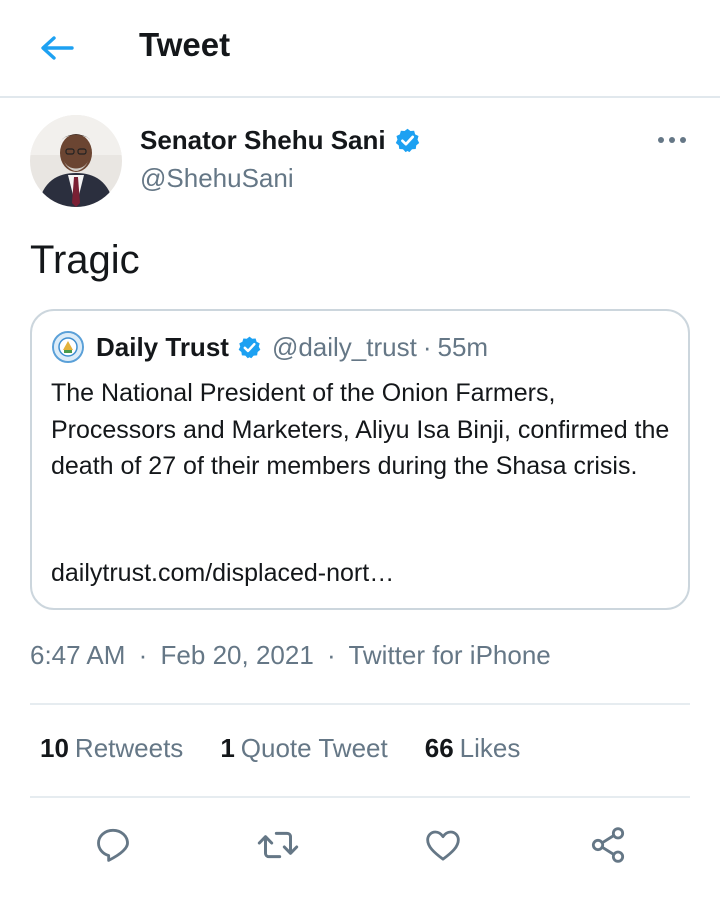  I want to click on tweet-date: Feb 20, 2021, so click(237, 655).